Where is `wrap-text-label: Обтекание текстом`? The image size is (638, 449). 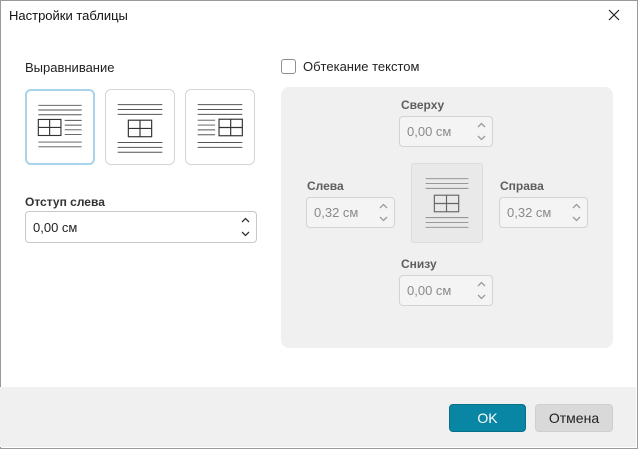 wrap-text-label: Обтекание текстом is located at coordinates (361, 66).